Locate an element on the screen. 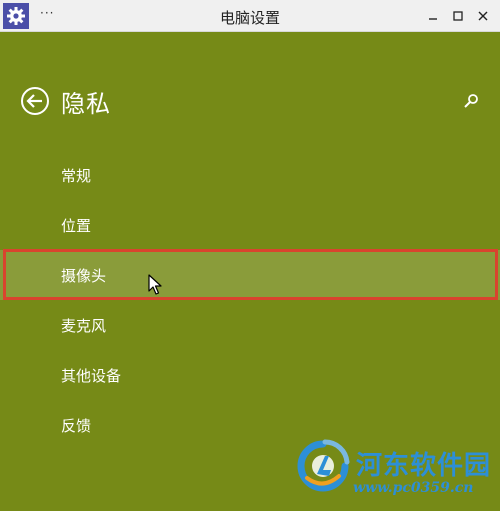 The width and height of the screenshot is (500, 511). mouse-cursor-icon is located at coordinates (155, 285).